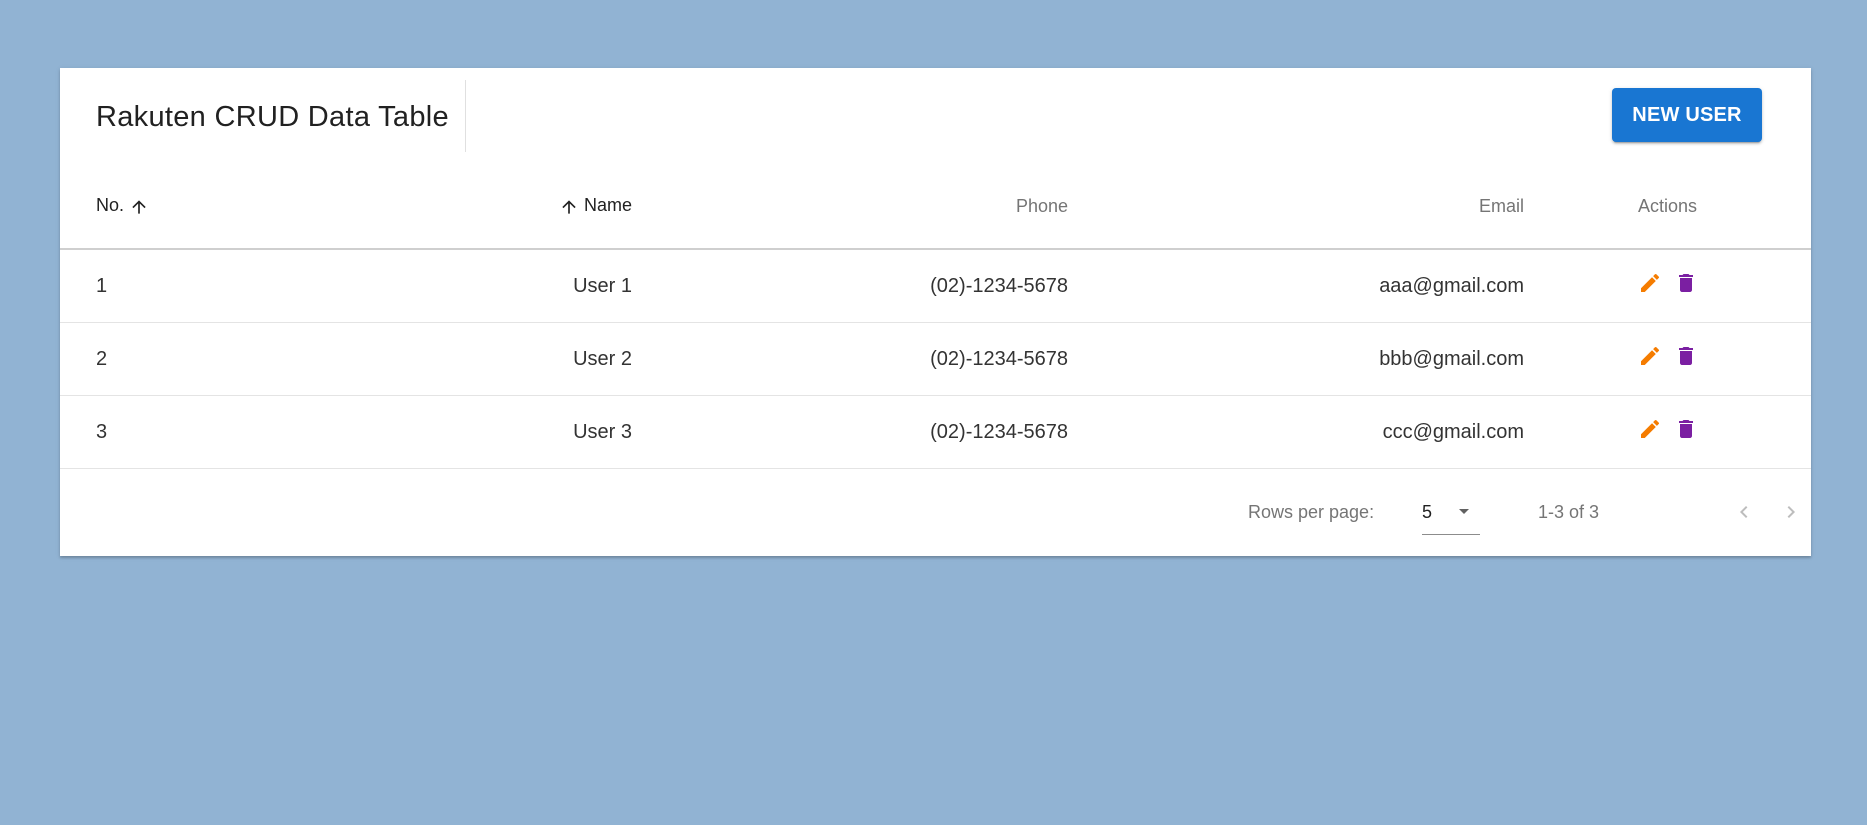 The image size is (1867, 825). What do you see at coordinates (935, 512) in the screenshot?
I see `table-footer: Rows per page: 5 1-3 of 3` at bounding box center [935, 512].